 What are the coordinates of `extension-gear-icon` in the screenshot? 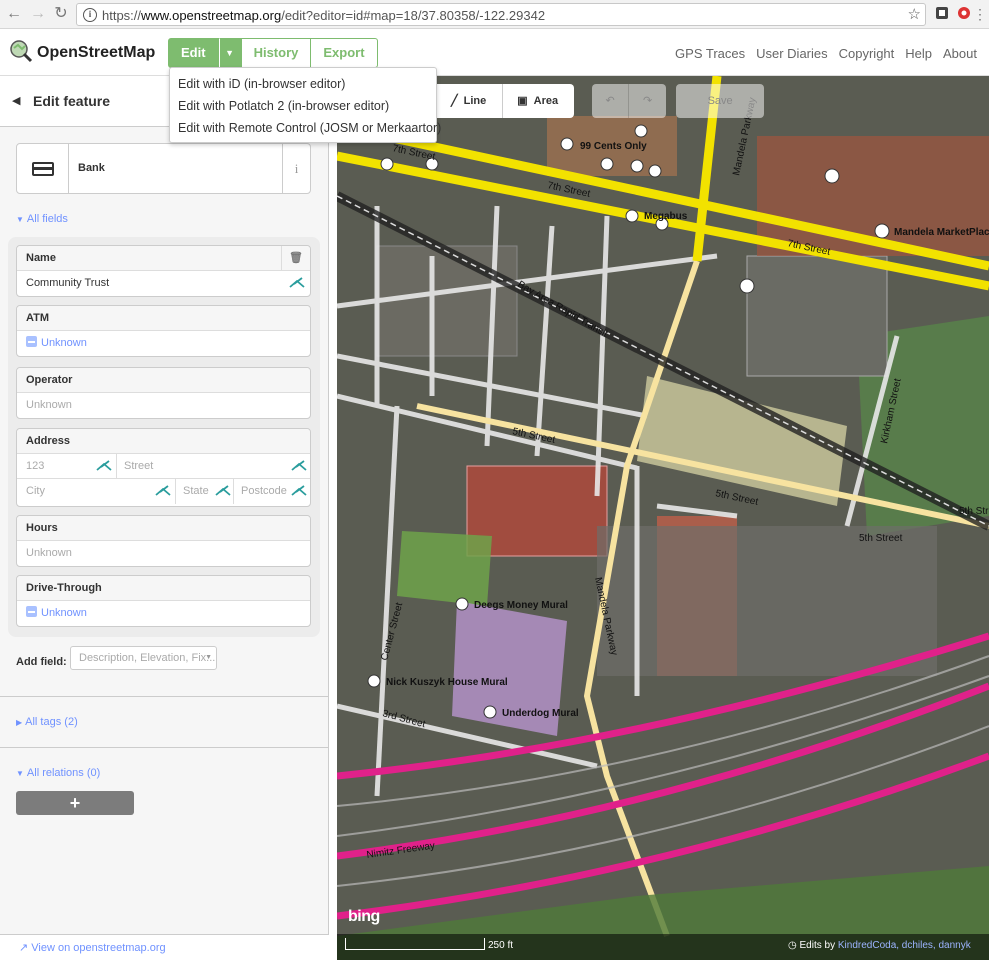 It's located at (964, 13).